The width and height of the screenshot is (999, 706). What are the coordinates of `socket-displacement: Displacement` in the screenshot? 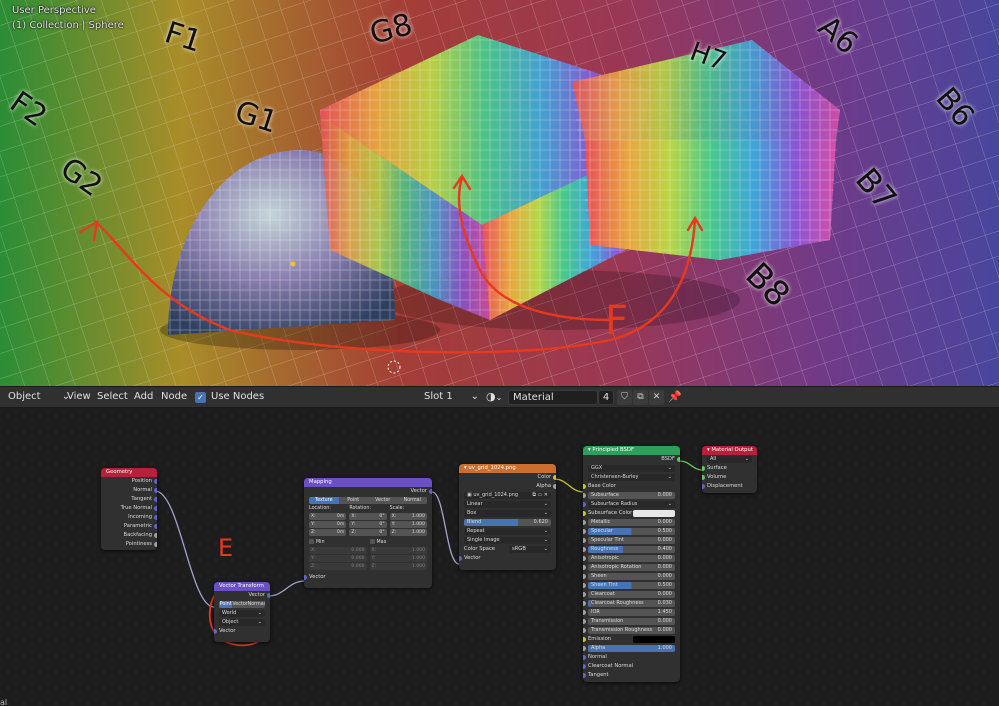 It's located at (729, 486).